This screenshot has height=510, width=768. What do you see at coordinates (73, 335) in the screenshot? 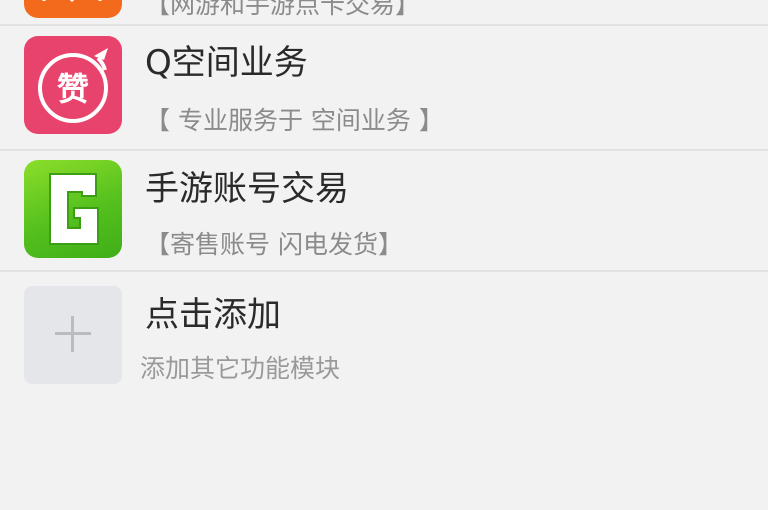
I see `plus-icon` at bounding box center [73, 335].